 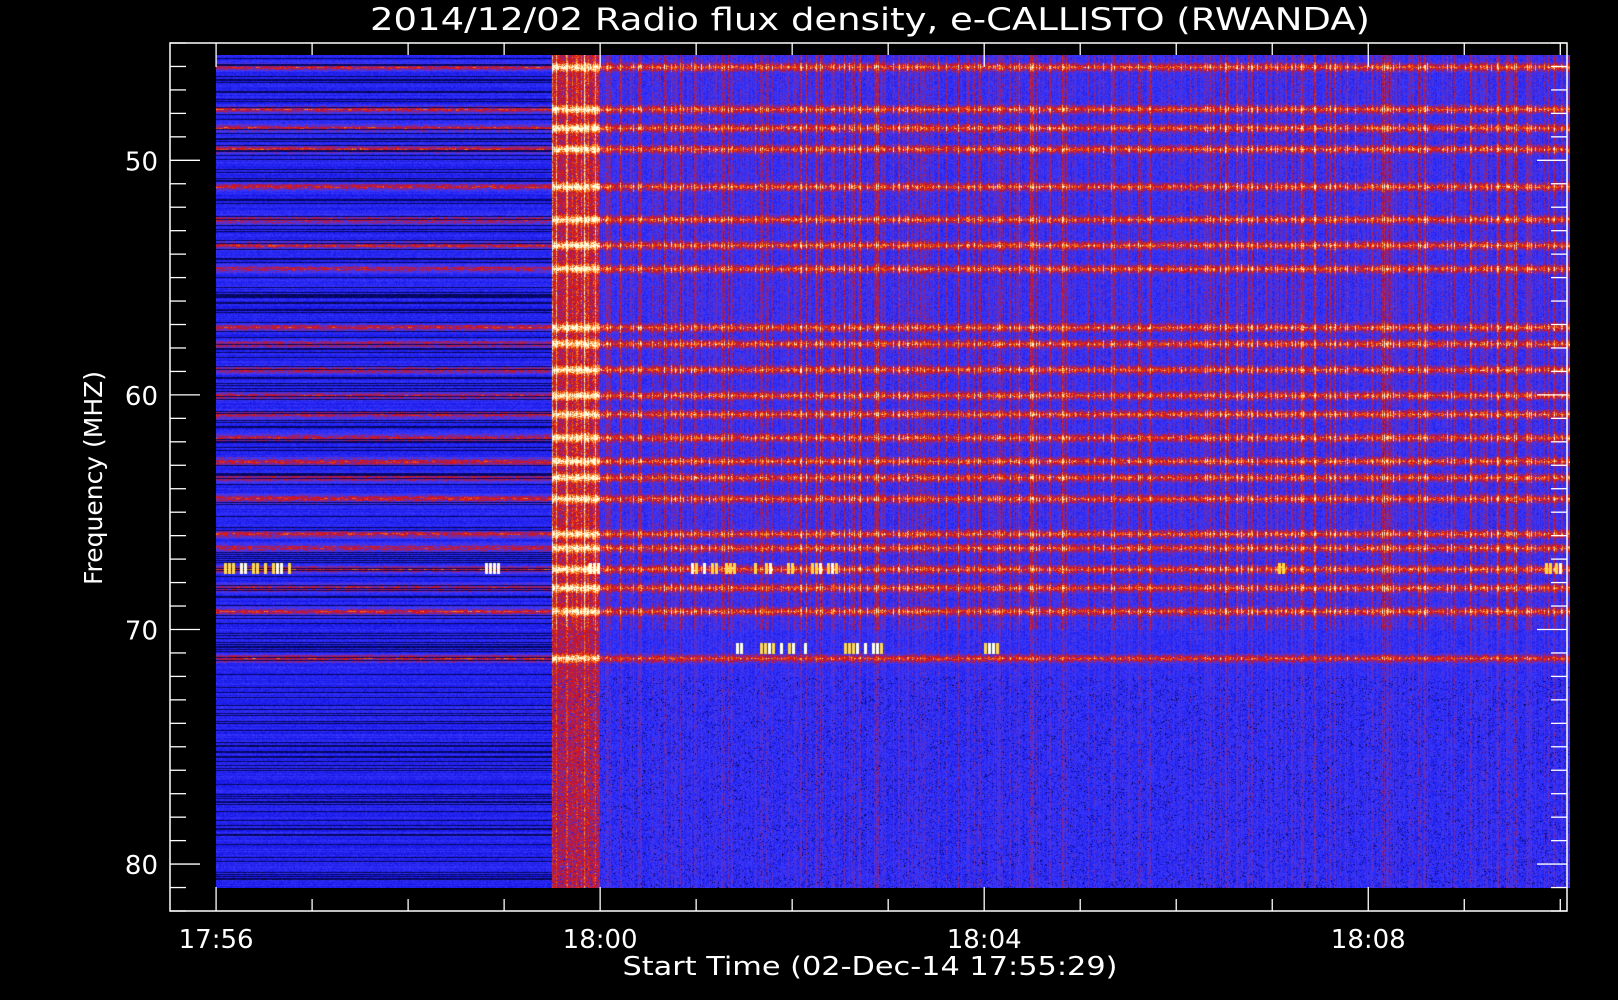 I want to click on y-axis-label: Frequency (MHZ), so click(x=93, y=478).